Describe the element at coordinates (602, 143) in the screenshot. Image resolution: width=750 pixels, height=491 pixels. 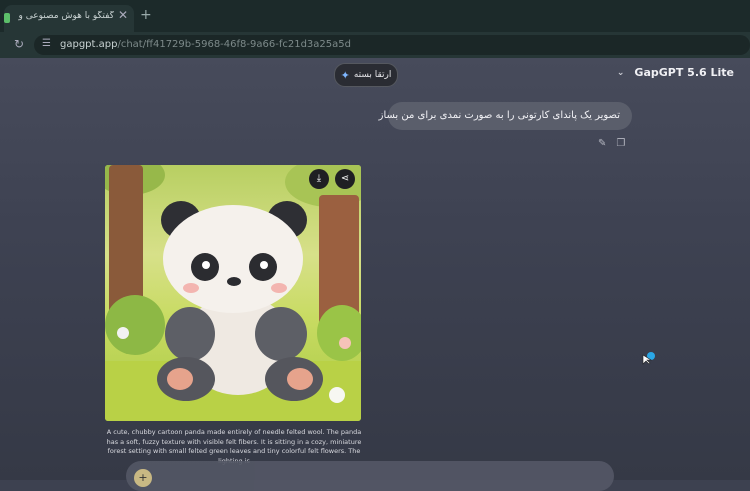
I see `edit-icon: ✎` at that location.